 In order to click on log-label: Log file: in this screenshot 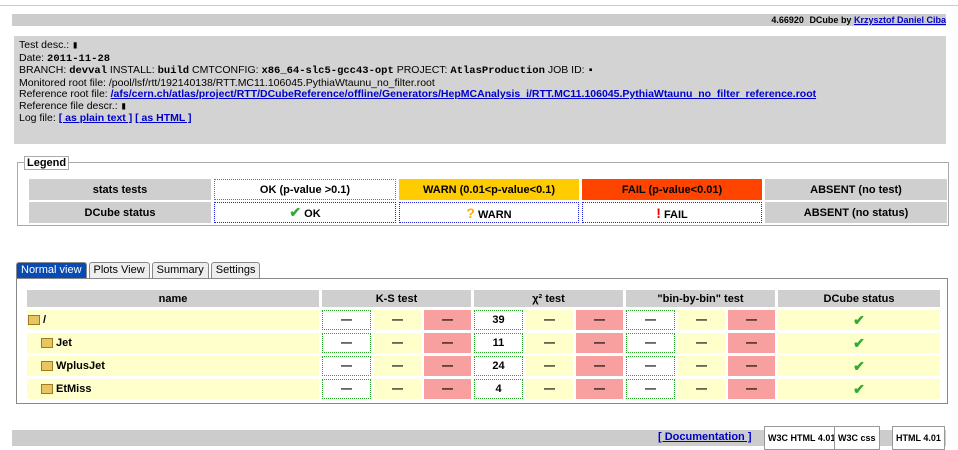, I will do `click(37, 118)`.